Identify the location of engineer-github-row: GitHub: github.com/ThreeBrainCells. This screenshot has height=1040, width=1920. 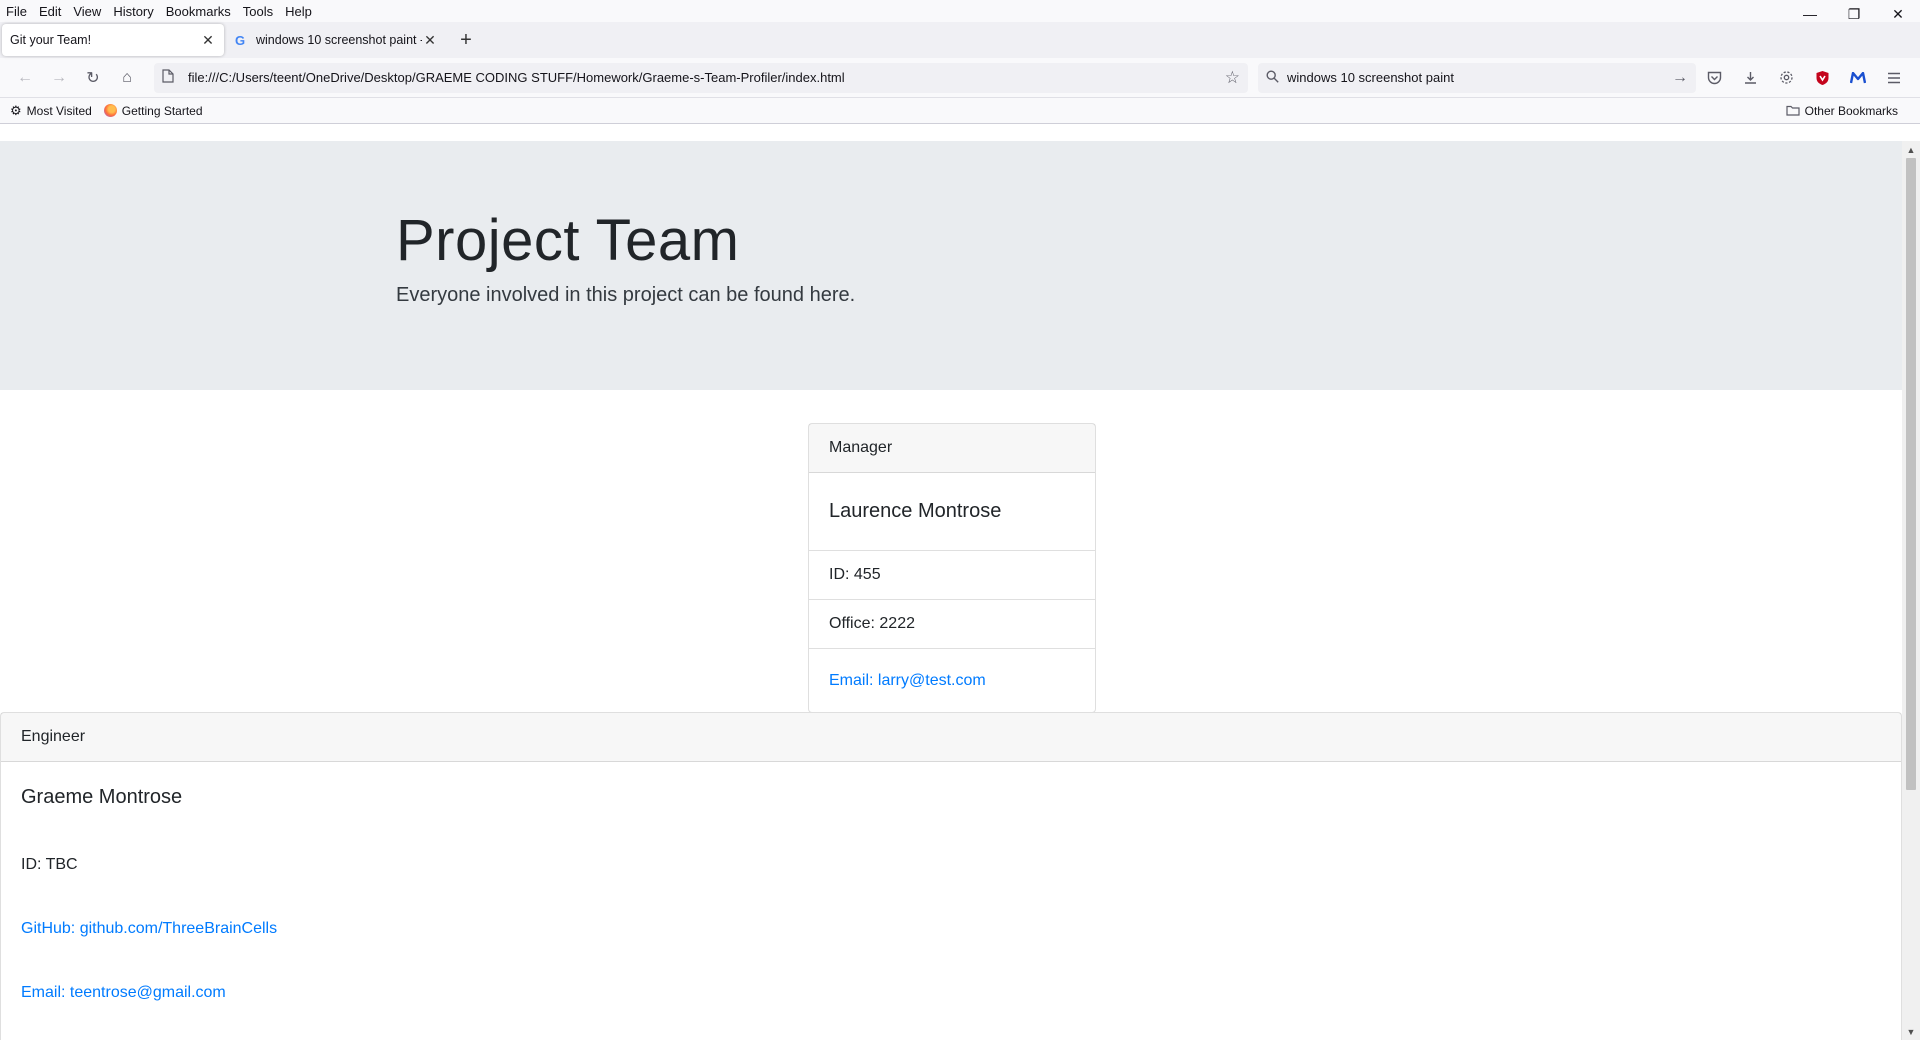
(951, 929).